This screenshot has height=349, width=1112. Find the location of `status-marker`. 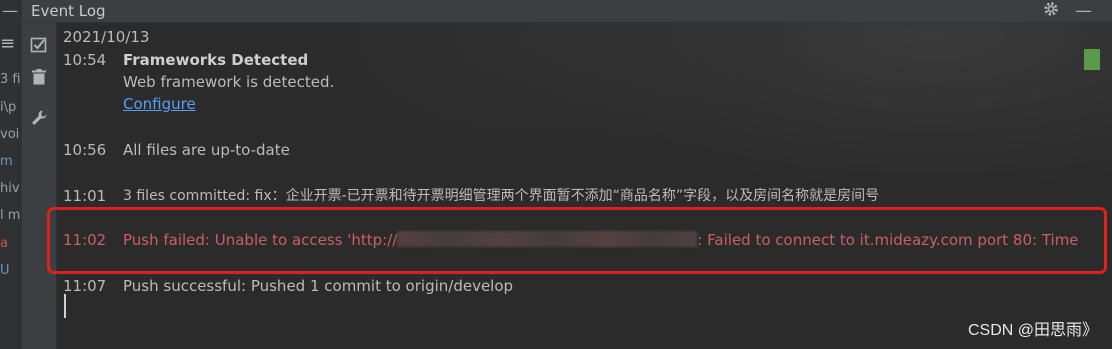

status-marker is located at coordinates (1092, 59).